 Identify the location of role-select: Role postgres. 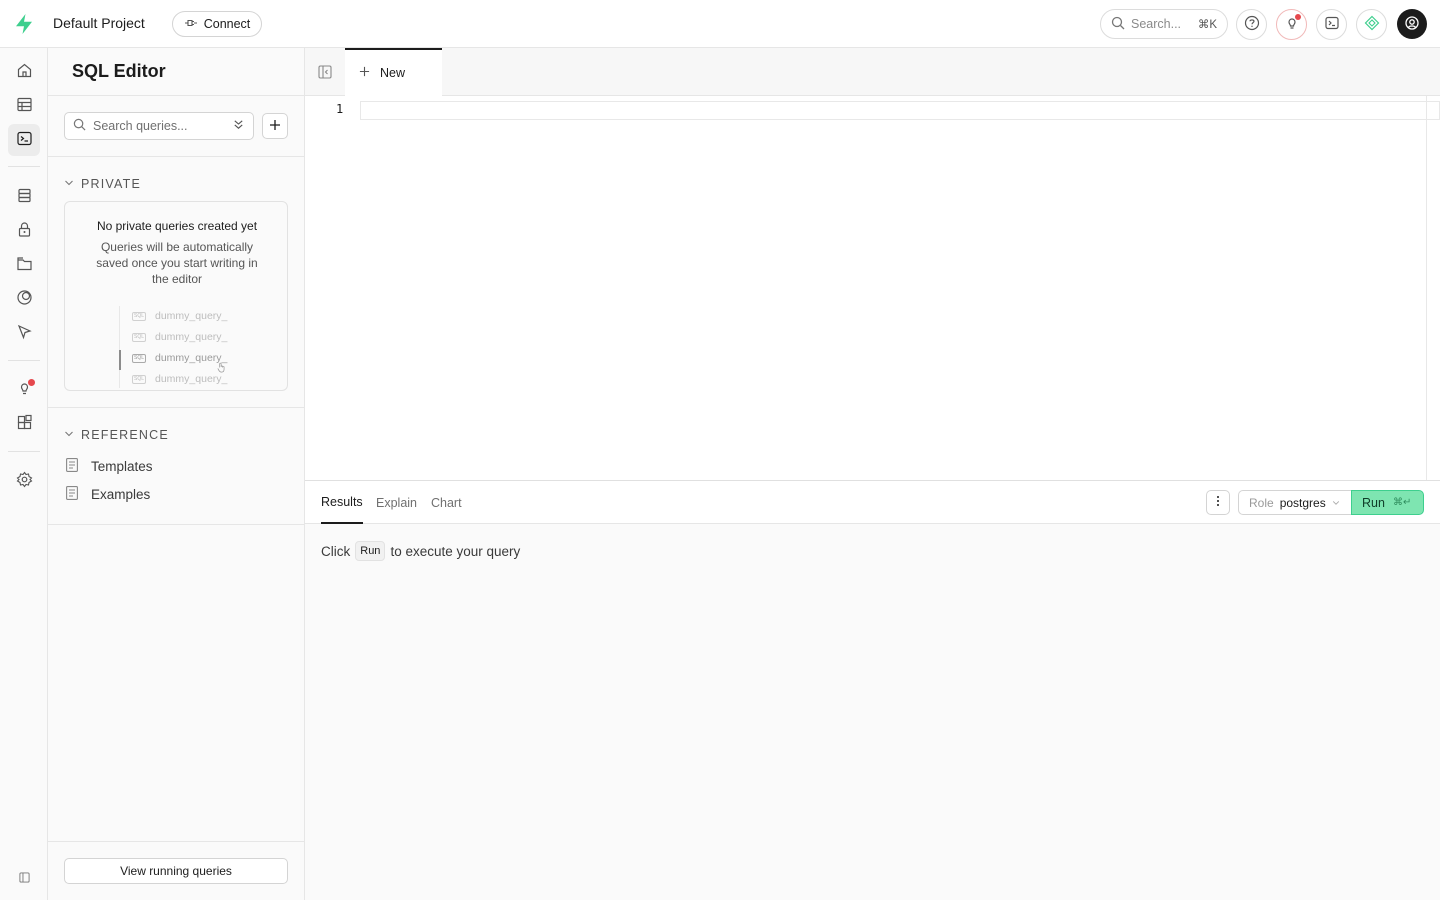
(1295, 502).